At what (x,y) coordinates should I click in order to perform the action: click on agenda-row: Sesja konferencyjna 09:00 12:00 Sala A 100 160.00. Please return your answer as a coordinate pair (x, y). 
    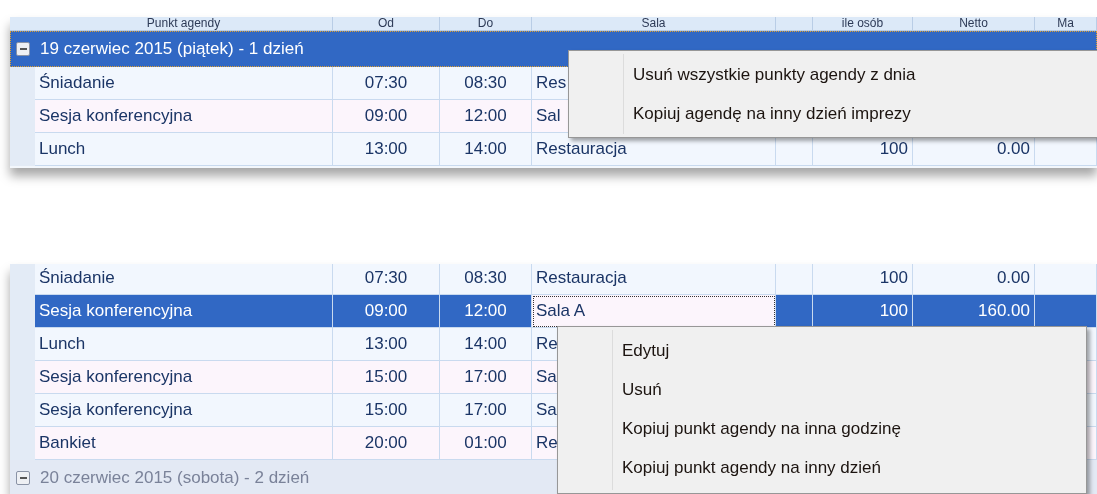
    Looking at the image, I should click on (553, 311).